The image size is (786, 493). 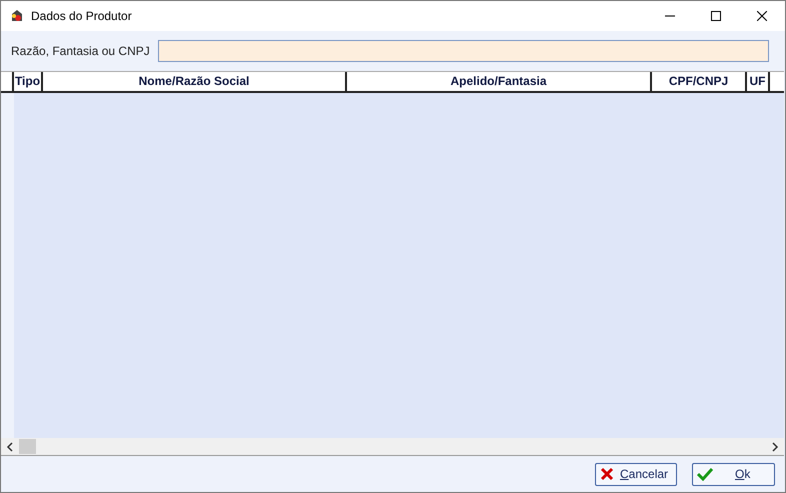 I want to click on maximize-icon, so click(x=716, y=16).